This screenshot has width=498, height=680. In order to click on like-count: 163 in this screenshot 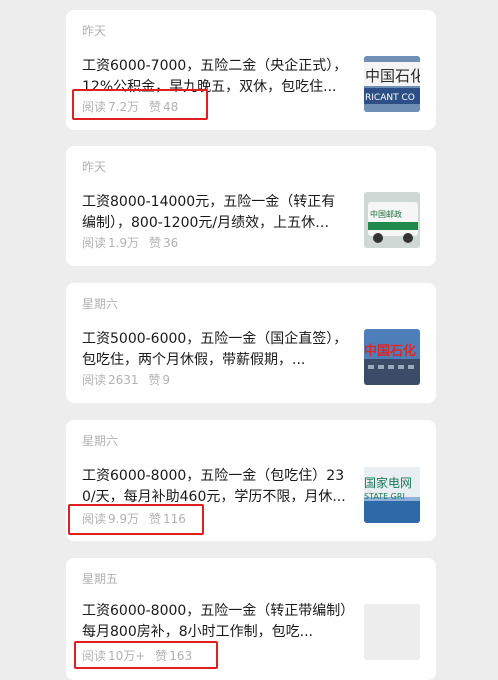, I will do `click(181, 656)`.